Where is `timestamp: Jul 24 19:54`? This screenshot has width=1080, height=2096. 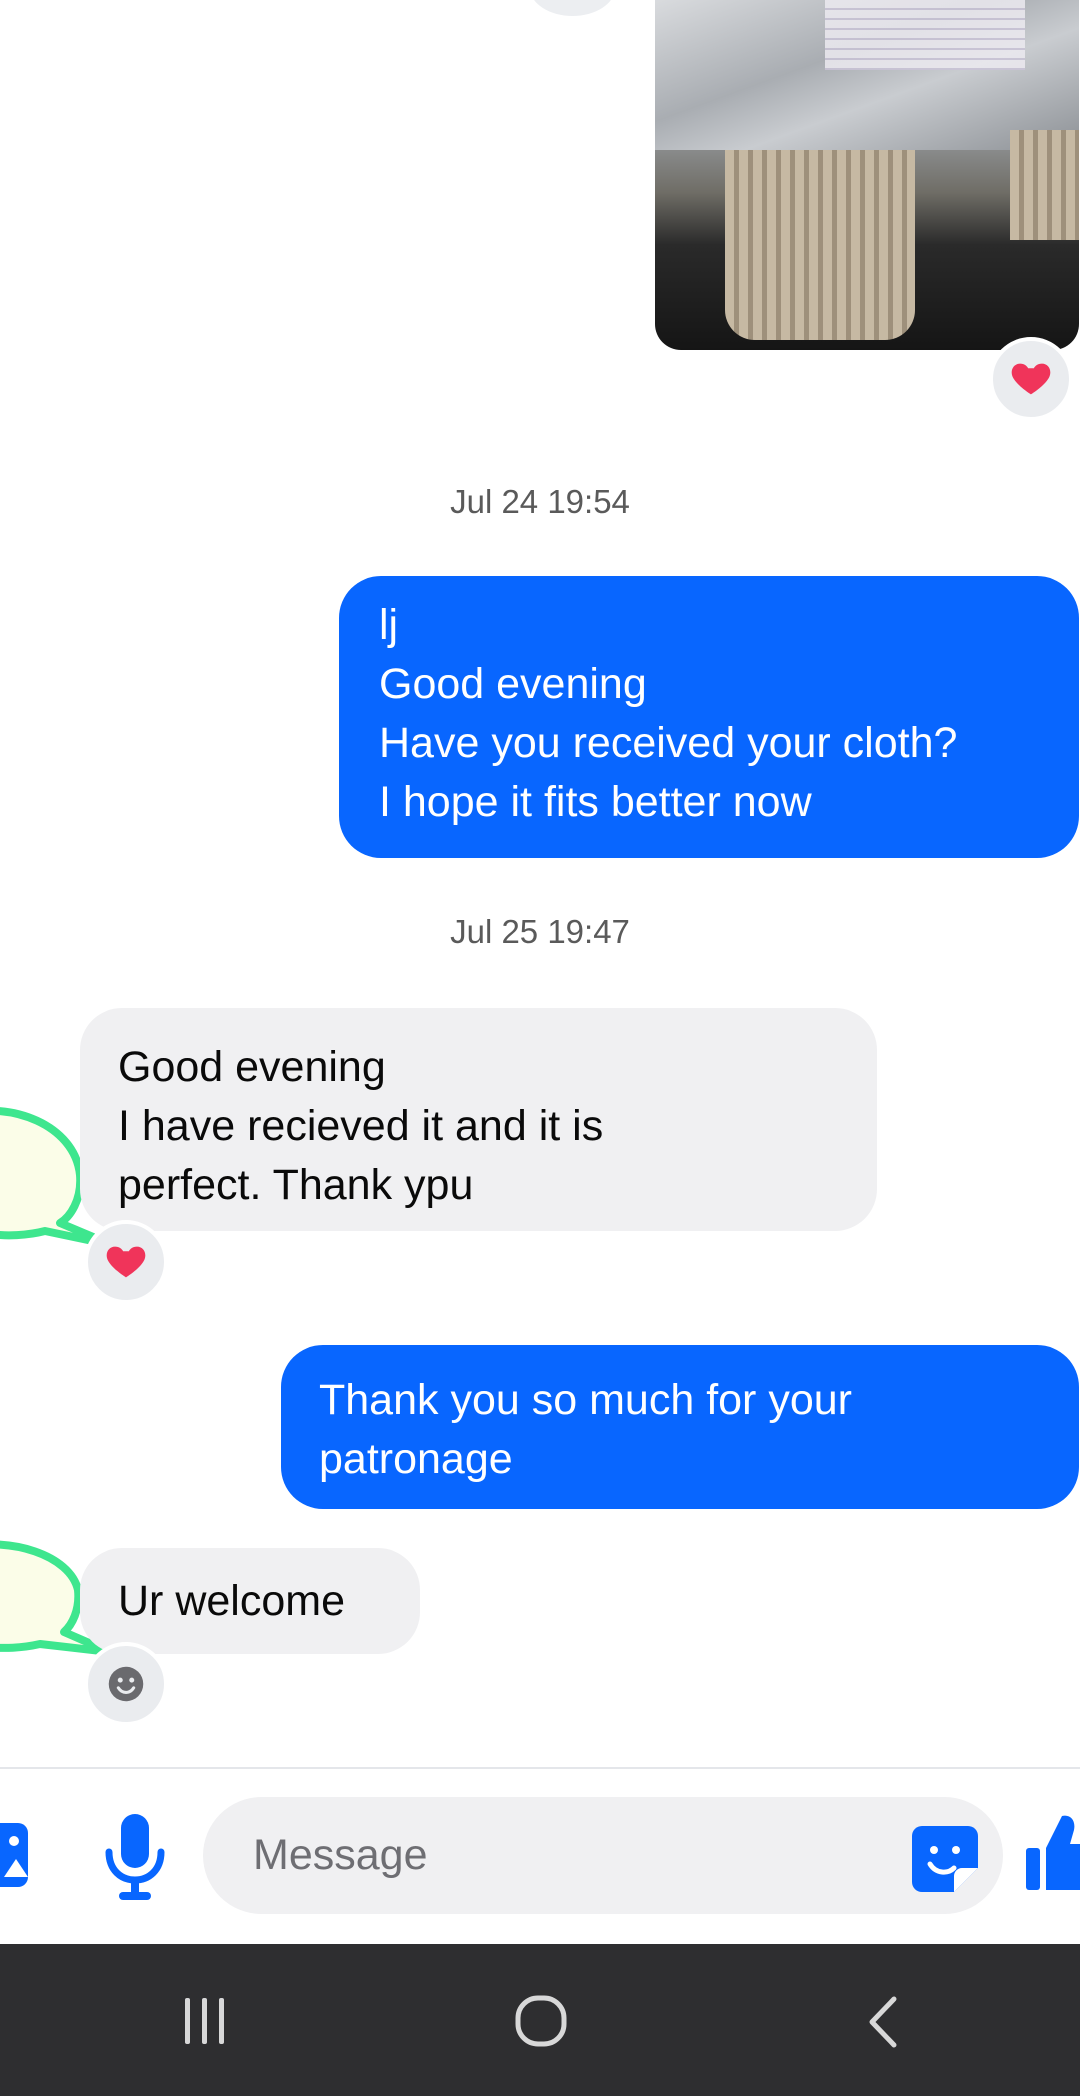
timestamp: Jul 24 19:54 is located at coordinates (540, 501).